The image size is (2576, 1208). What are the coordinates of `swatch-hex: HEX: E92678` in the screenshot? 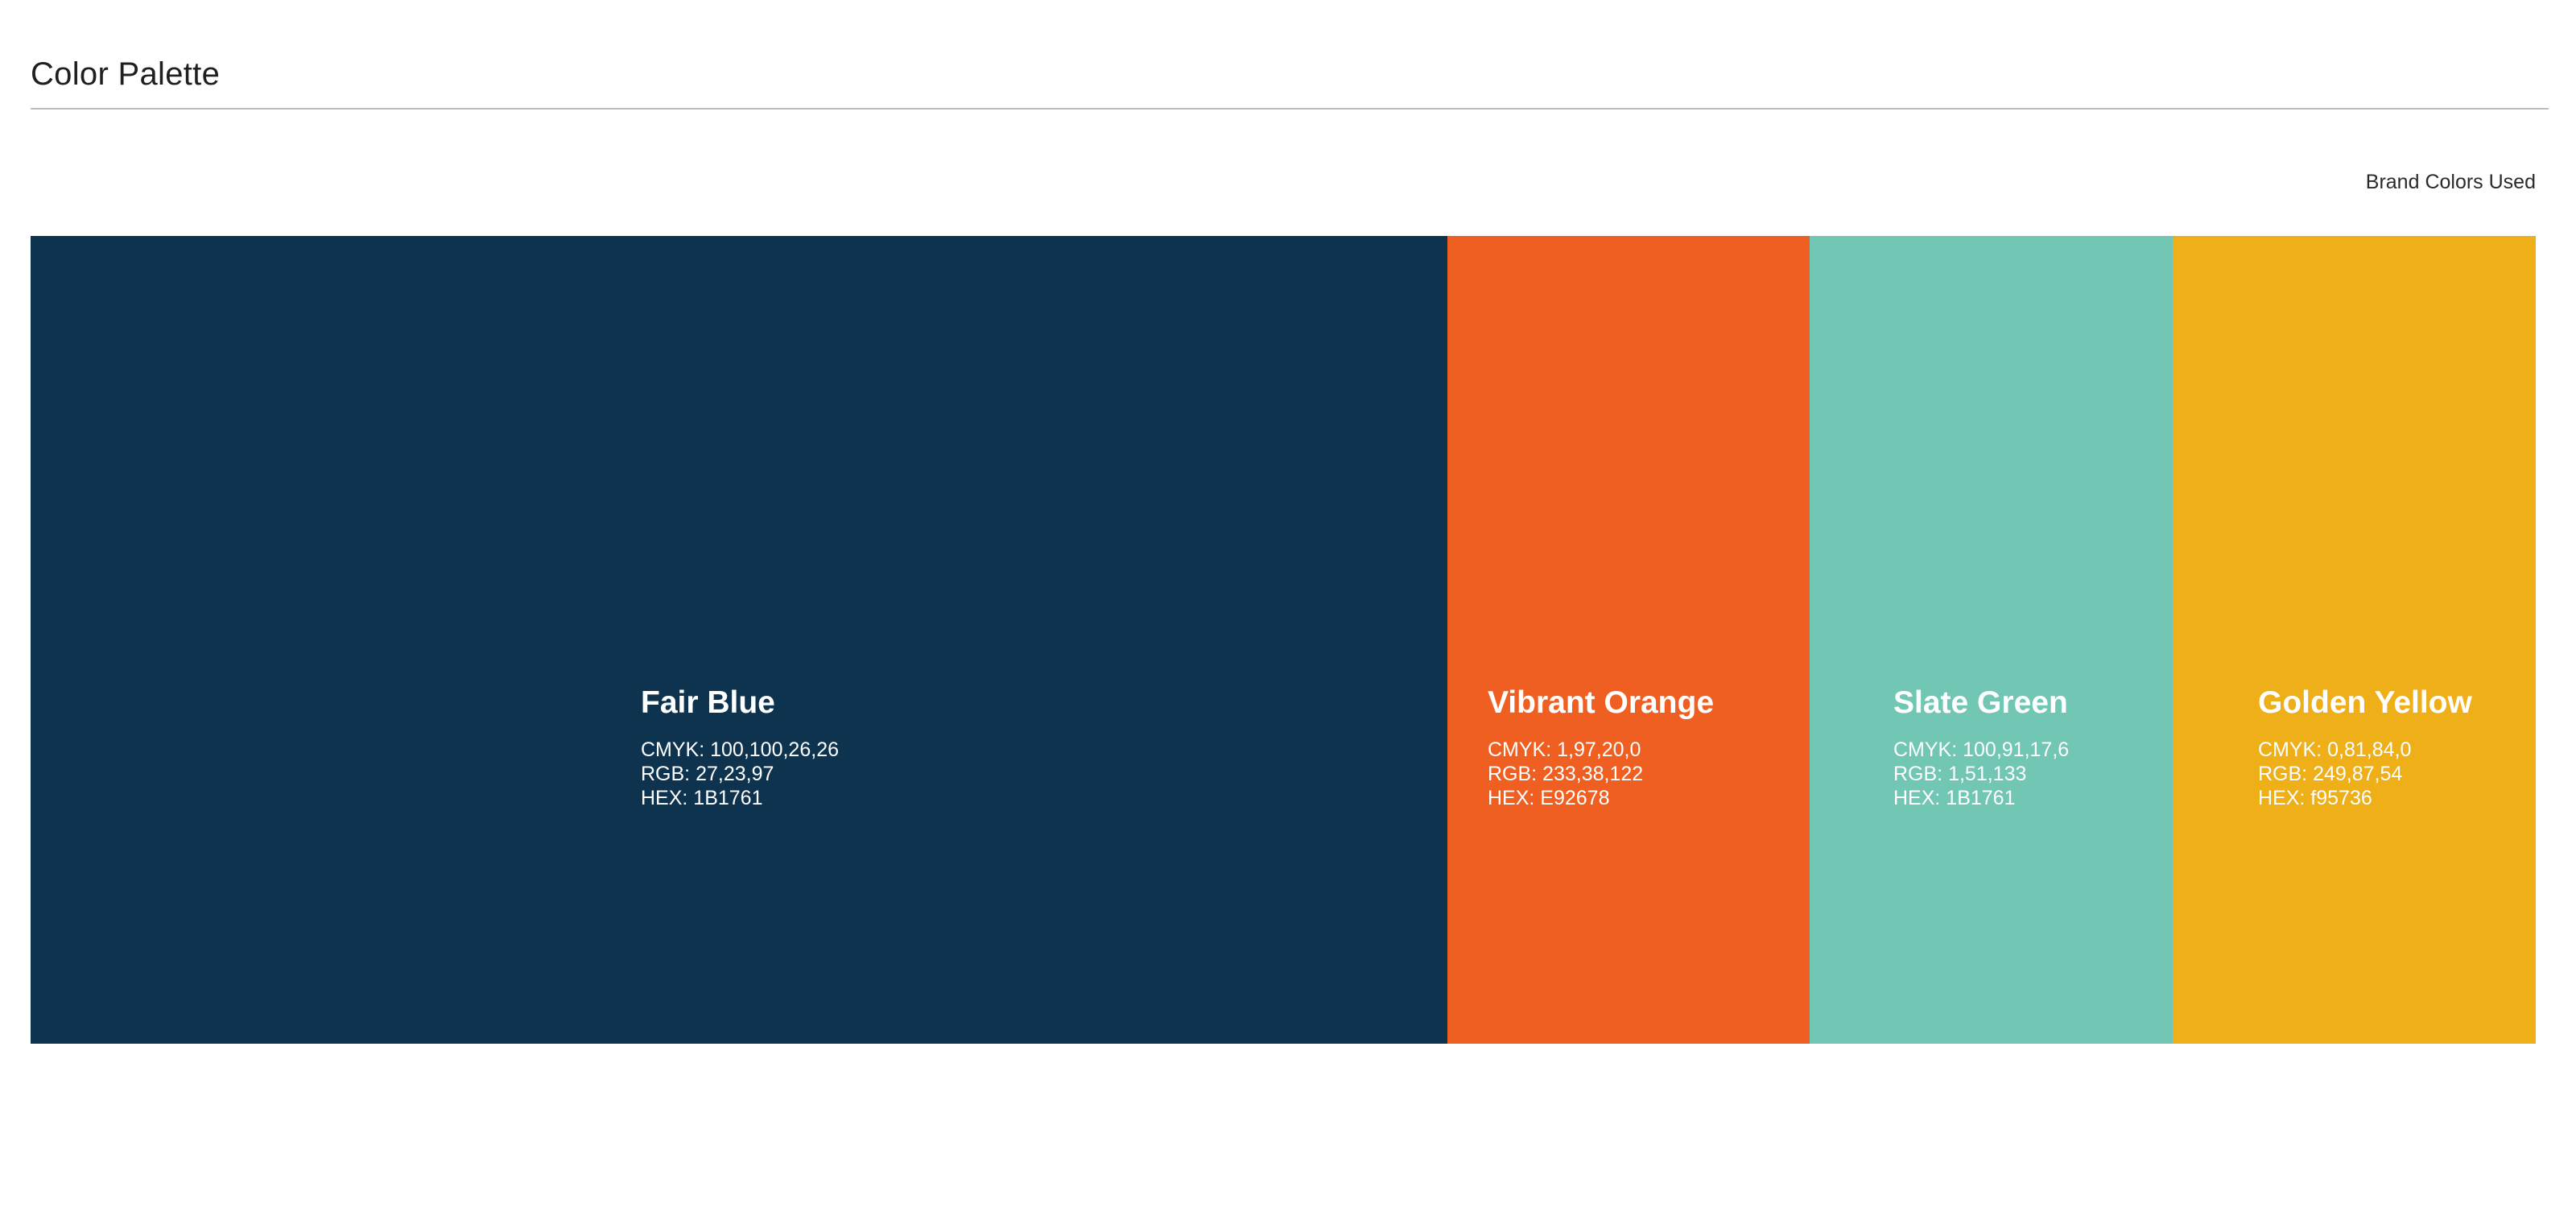 It's located at (1549, 798).